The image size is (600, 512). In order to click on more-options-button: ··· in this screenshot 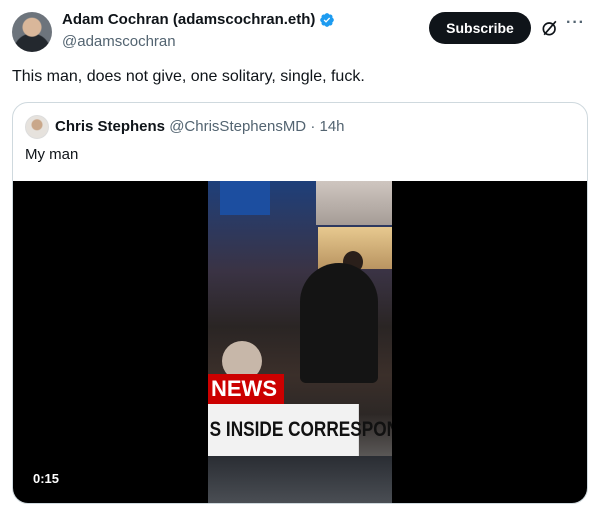, I will do `click(575, 23)`.